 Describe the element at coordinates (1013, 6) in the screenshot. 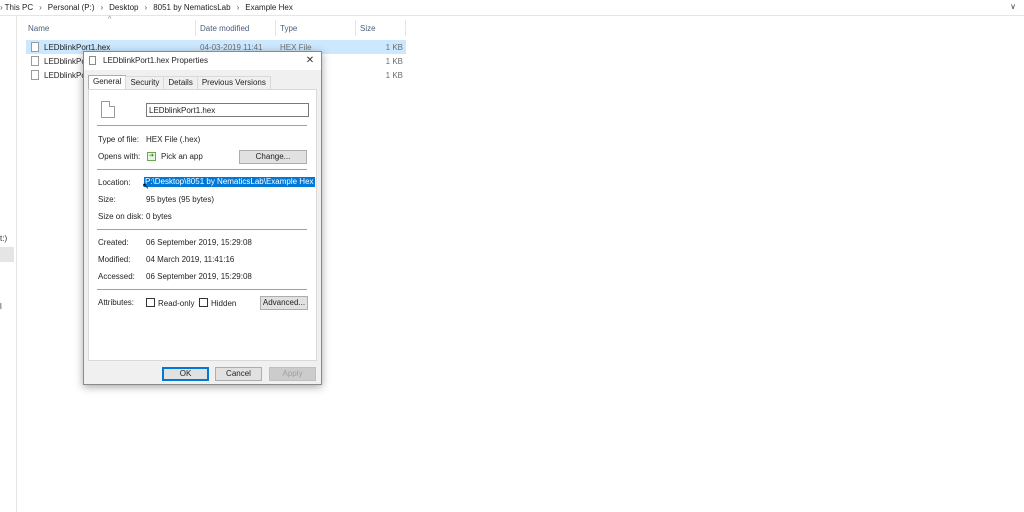

I see `address-dropdown-icon: ∨` at that location.